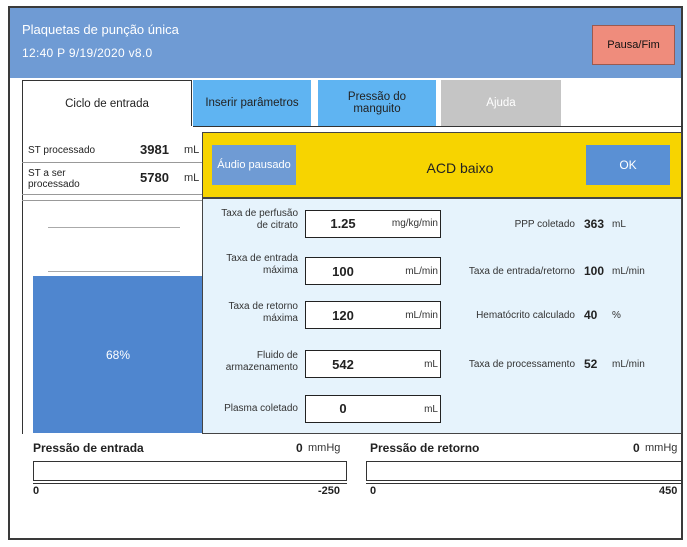 This screenshot has width=687, height=547. I want to click on progress-percent: 68%, so click(118, 354).